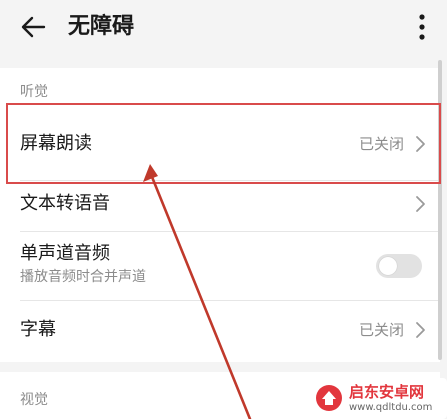  What do you see at coordinates (223, 27) in the screenshot?
I see `top-app-bar: 无障碍` at bounding box center [223, 27].